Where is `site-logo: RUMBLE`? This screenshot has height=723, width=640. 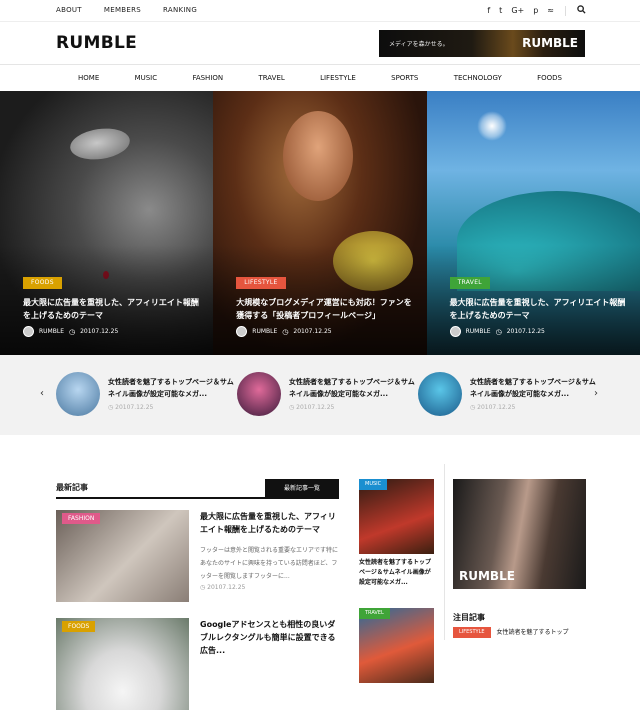 site-logo: RUMBLE is located at coordinates (96, 43).